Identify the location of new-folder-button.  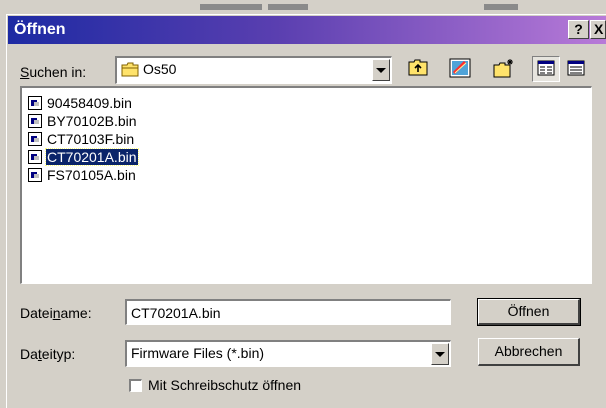
(504, 69).